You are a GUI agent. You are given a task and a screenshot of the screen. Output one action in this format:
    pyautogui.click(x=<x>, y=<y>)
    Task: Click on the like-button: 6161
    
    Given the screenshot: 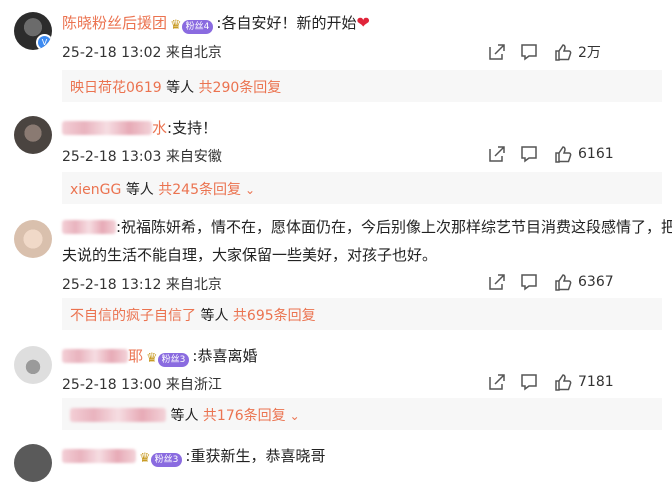 What is the action you would take?
    pyautogui.click(x=584, y=154)
    